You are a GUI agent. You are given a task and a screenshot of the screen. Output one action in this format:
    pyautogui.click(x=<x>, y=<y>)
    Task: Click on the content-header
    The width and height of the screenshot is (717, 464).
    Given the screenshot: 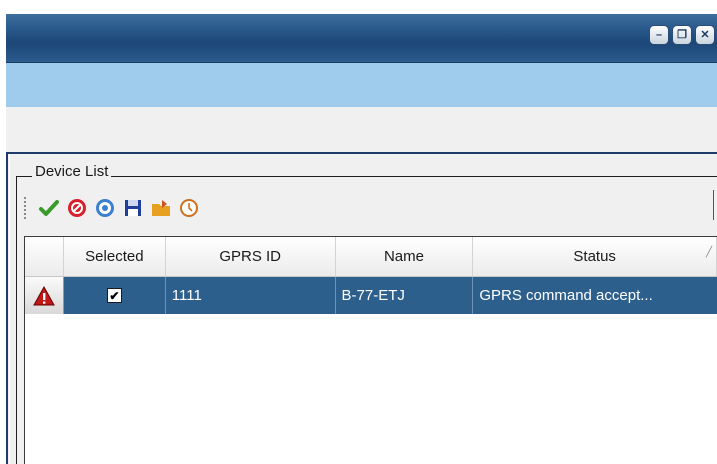 What is the action you would take?
    pyautogui.click(x=361, y=129)
    